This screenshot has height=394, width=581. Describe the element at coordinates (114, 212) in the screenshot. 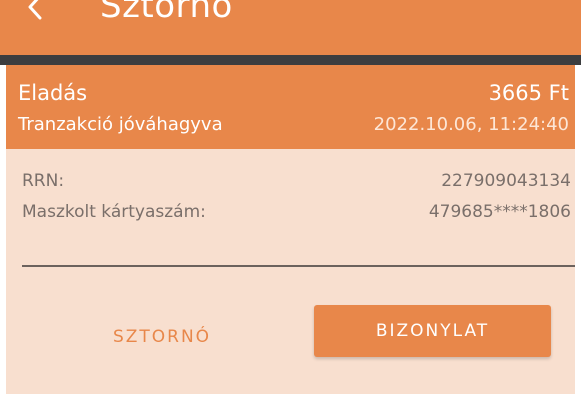

I see `masked-card-label: Maszkolt kártyaszám:` at that location.